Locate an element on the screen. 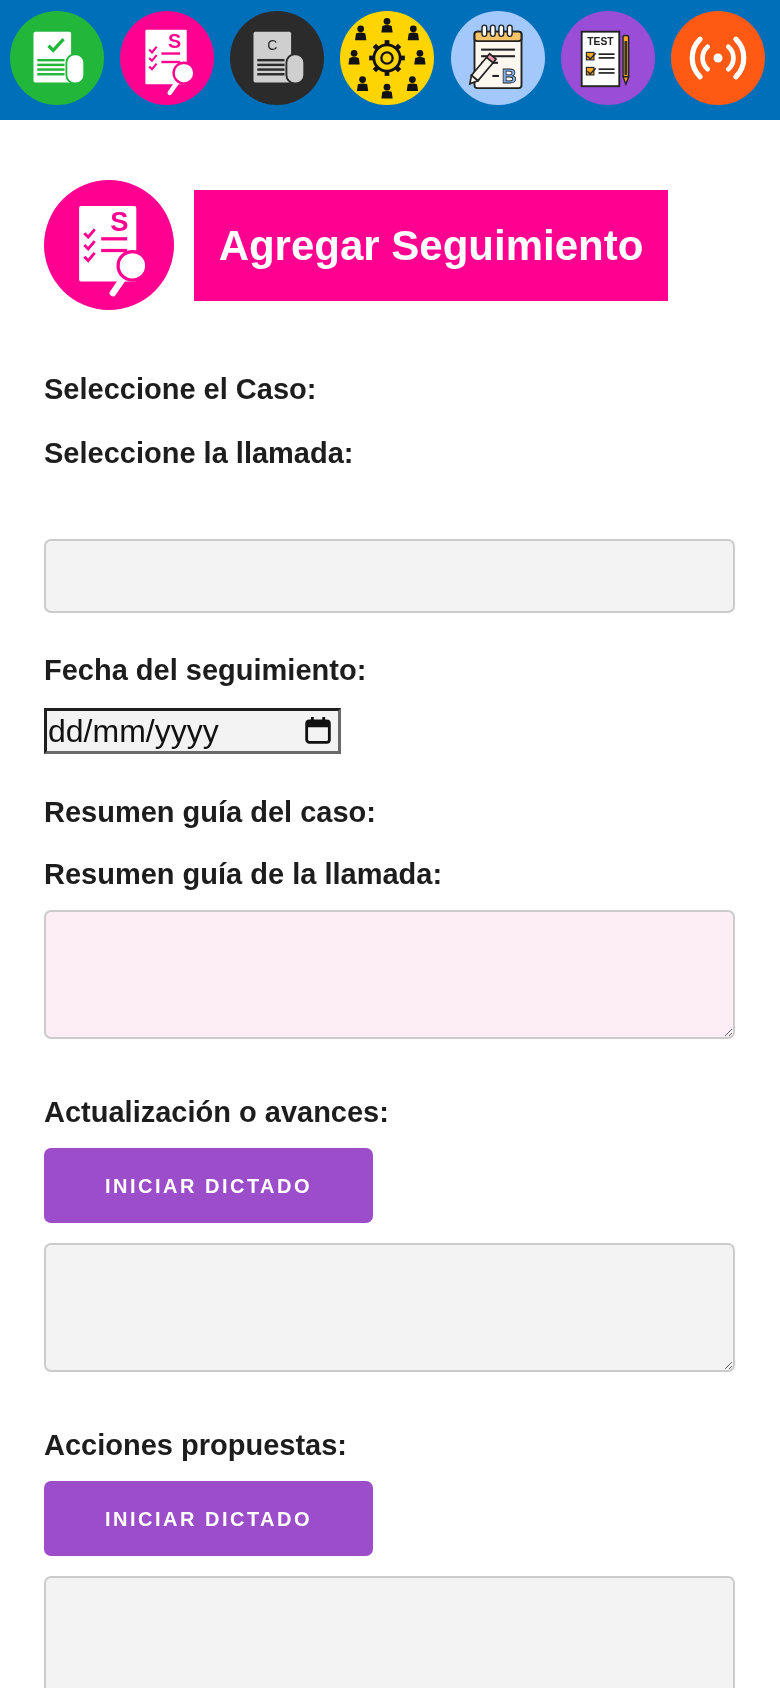 This screenshot has height=1688, width=780. field-label: Seleccione el Caso: is located at coordinates (181, 389).